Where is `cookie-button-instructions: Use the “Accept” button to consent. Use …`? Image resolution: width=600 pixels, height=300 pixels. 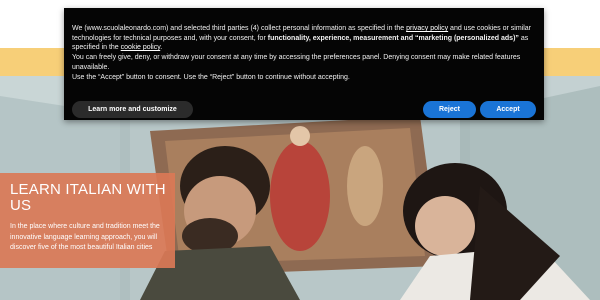
cookie-button-instructions: Use the “Accept” button to consent. Use … is located at coordinates (211, 77).